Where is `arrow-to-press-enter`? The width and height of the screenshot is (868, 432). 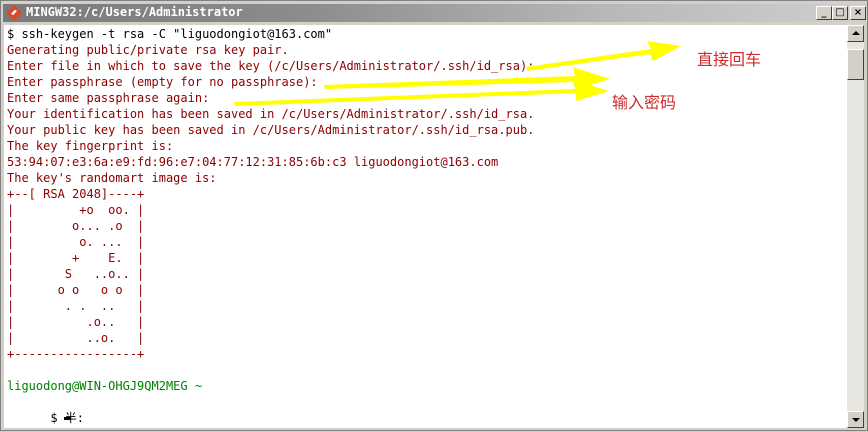 arrow-to-press-enter is located at coordinates (603, 56).